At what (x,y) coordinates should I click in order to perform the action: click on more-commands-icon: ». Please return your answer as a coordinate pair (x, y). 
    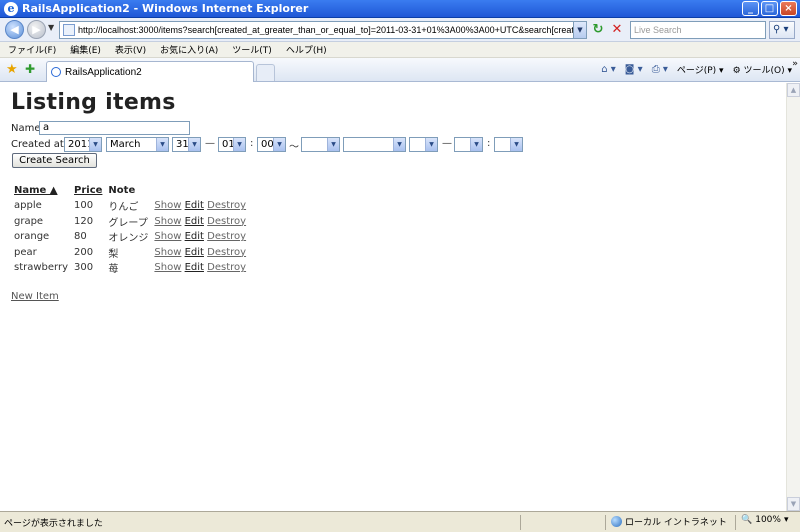
    Looking at the image, I should click on (795, 64).